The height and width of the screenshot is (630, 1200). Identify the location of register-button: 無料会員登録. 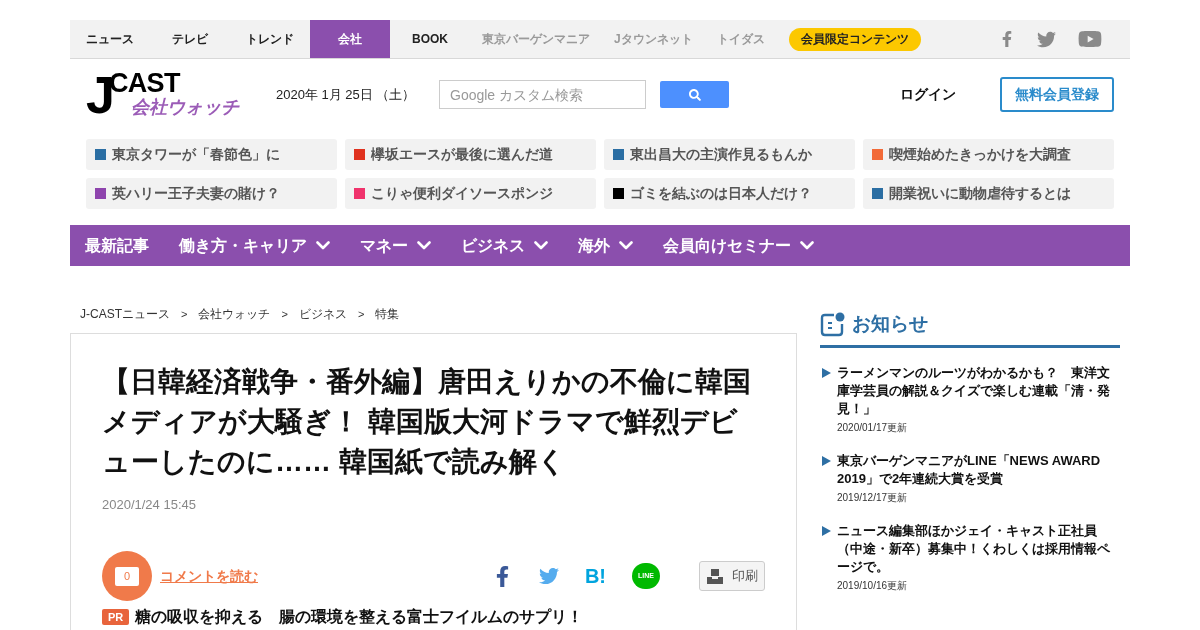
(1057, 94).